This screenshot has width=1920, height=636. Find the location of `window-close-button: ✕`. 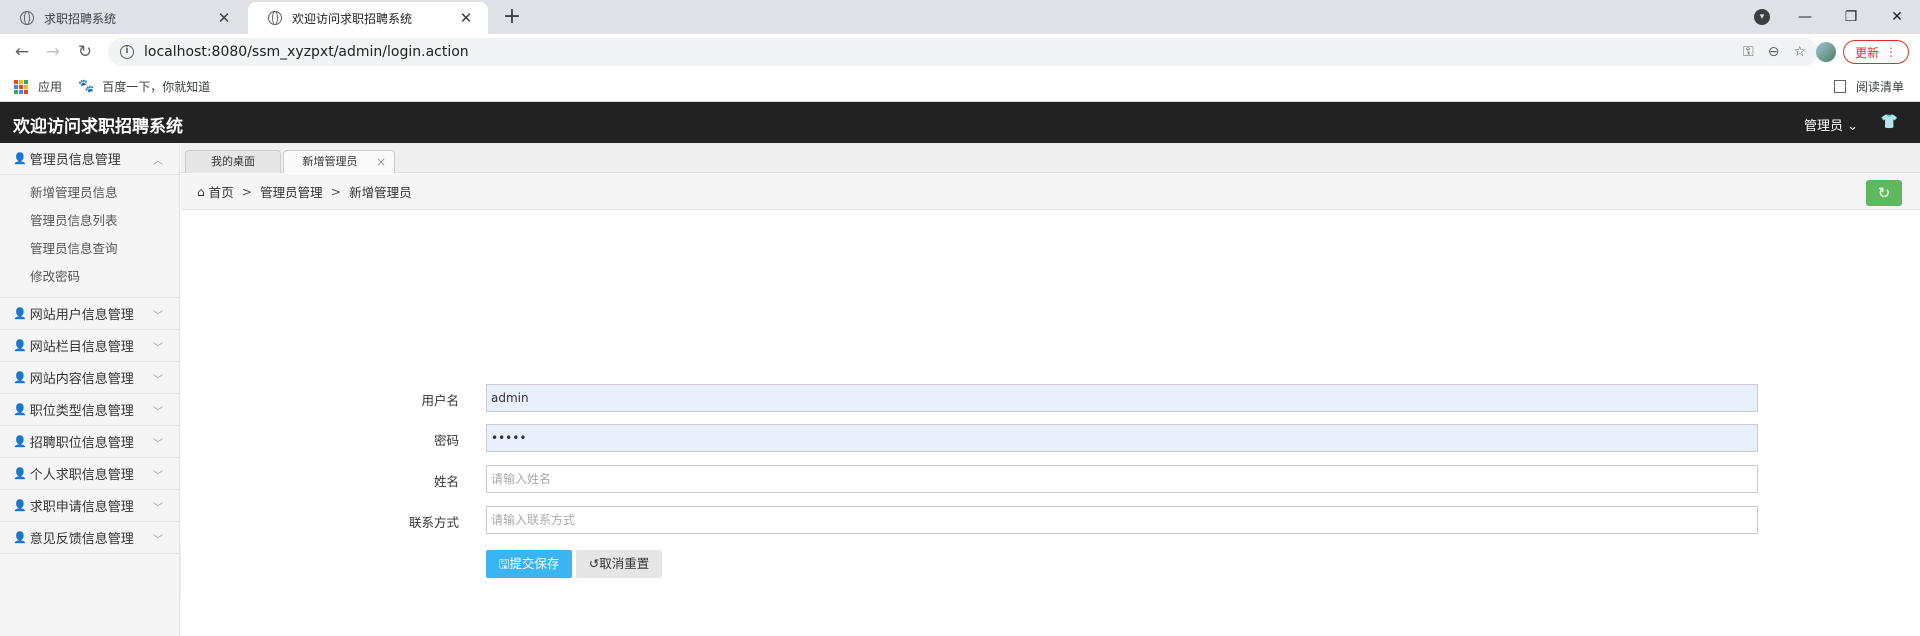

window-close-button: ✕ is located at coordinates (1897, 17).